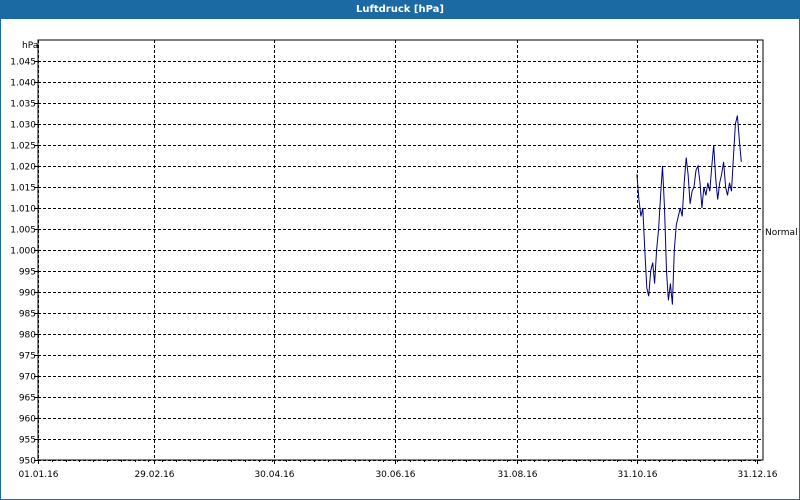 Image resolution: width=800 pixels, height=500 pixels. I want to click on y-tick-label: 1.025, so click(23, 147).